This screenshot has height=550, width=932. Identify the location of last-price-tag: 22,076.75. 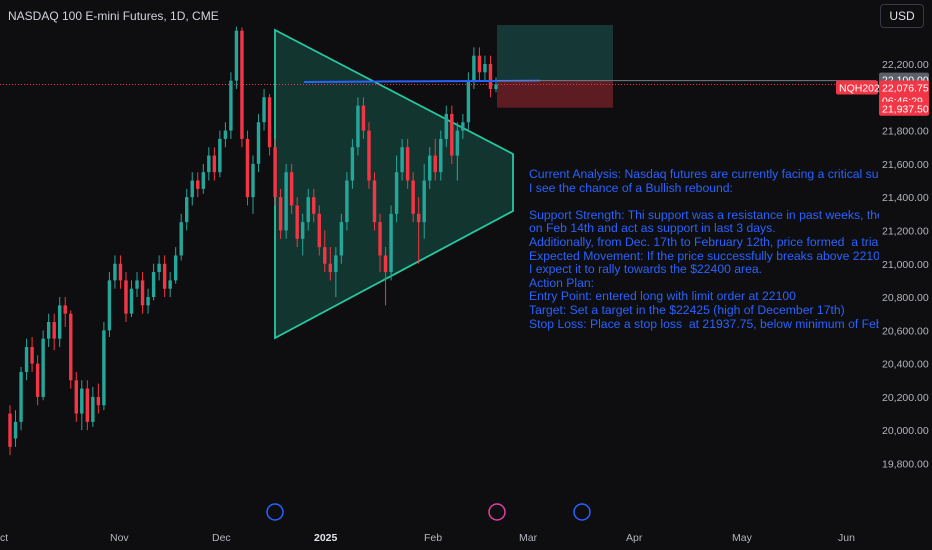
(905, 89).